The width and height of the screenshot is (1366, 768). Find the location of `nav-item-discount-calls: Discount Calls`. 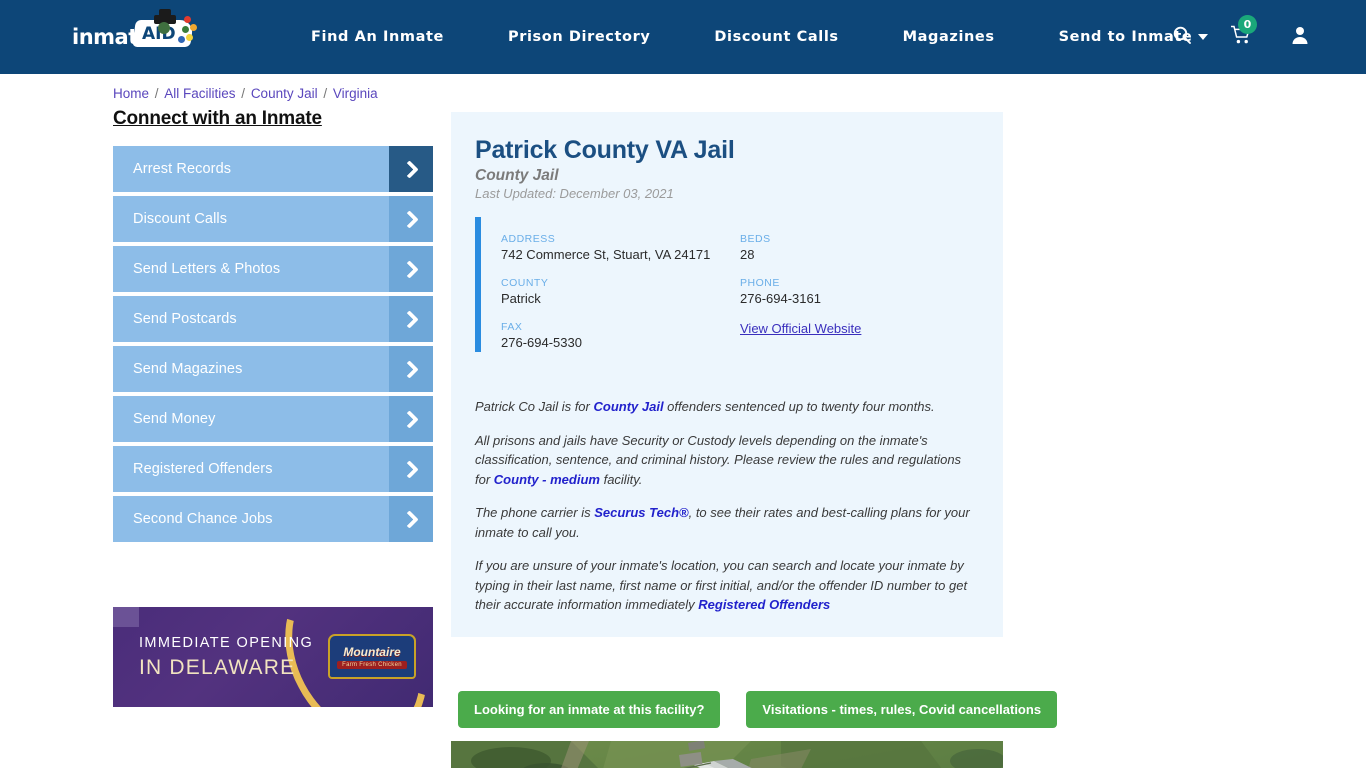

nav-item-discount-calls: Discount Calls is located at coordinates (776, 37).